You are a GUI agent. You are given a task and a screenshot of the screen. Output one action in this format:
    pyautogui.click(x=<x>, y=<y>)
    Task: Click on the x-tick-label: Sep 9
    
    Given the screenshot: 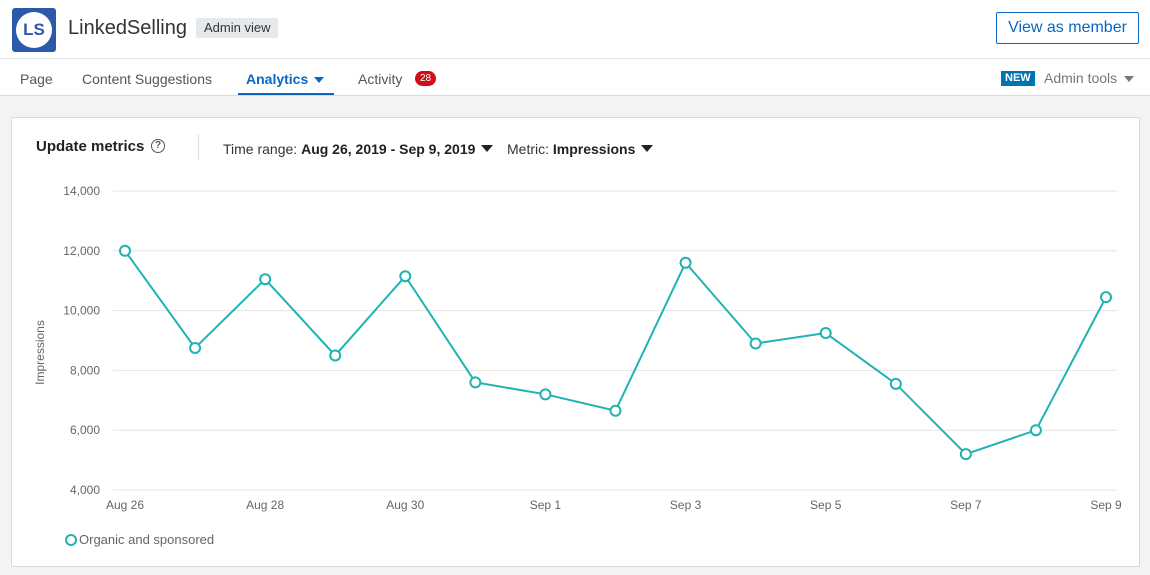 What is the action you would take?
    pyautogui.click(x=1106, y=505)
    